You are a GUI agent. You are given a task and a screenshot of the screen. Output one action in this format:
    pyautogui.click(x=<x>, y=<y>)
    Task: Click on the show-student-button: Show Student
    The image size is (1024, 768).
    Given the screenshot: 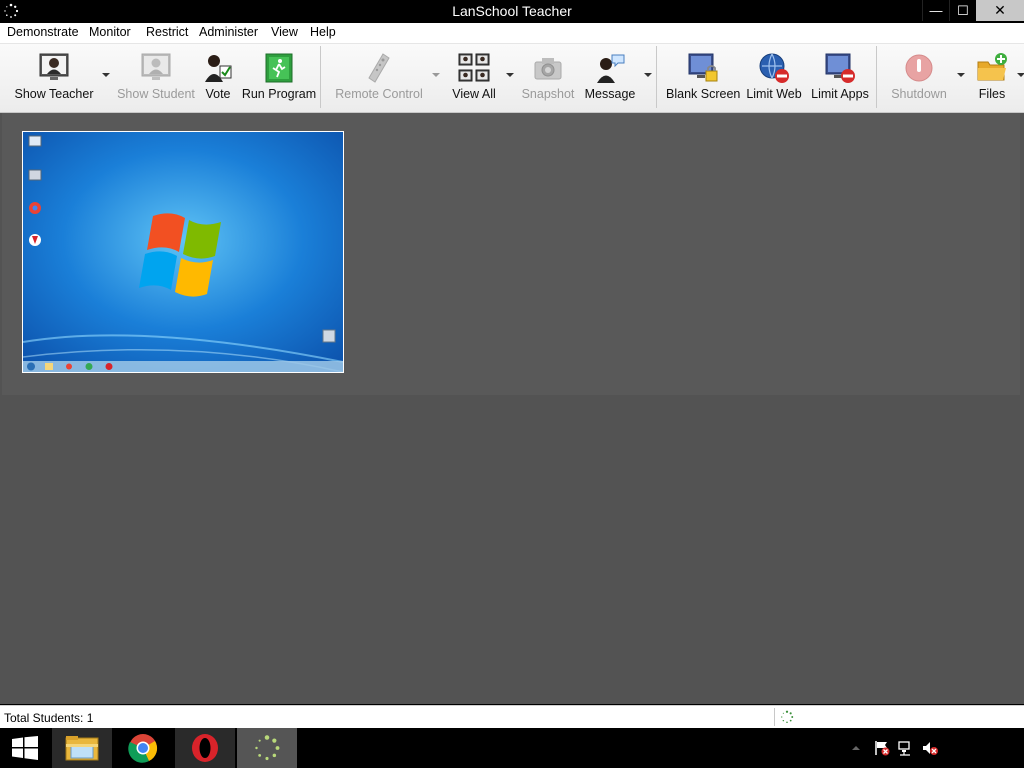 What is the action you would take?
    pyautogui.click(x=156, y=77)
    